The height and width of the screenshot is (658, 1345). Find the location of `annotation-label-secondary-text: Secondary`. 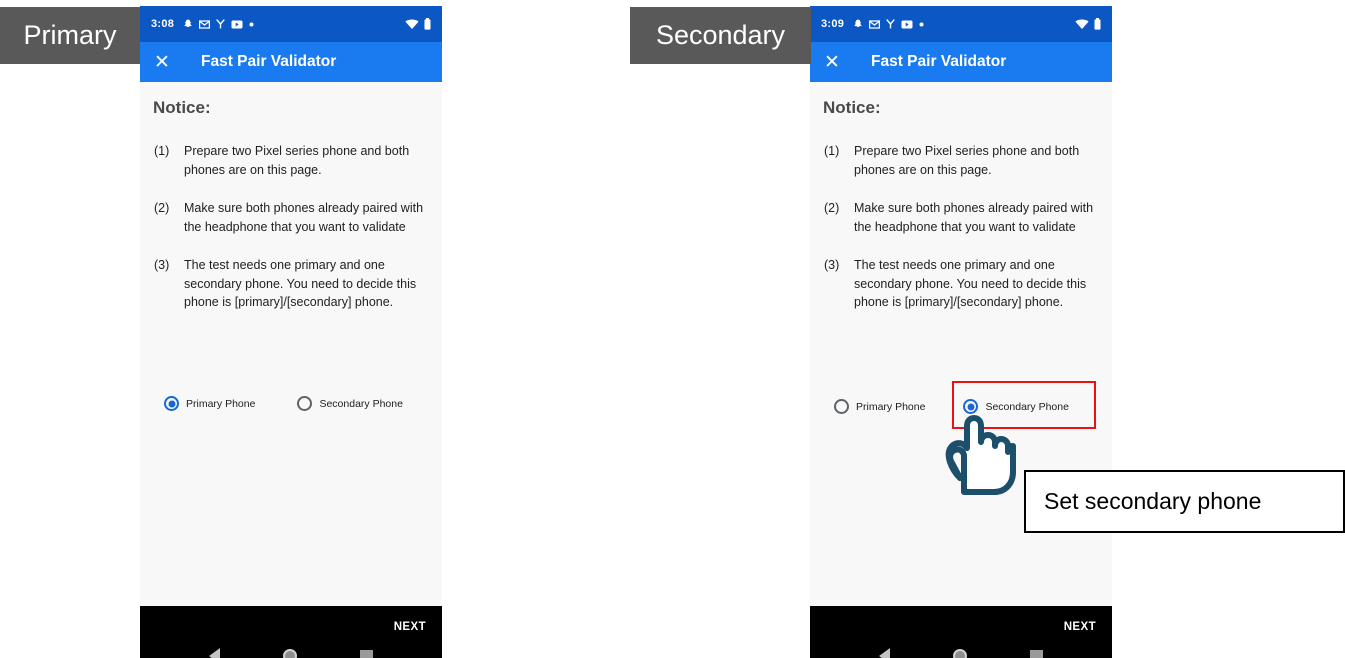

annotation-label-secondary-text: Secondary is located at coordinates (720, 35).